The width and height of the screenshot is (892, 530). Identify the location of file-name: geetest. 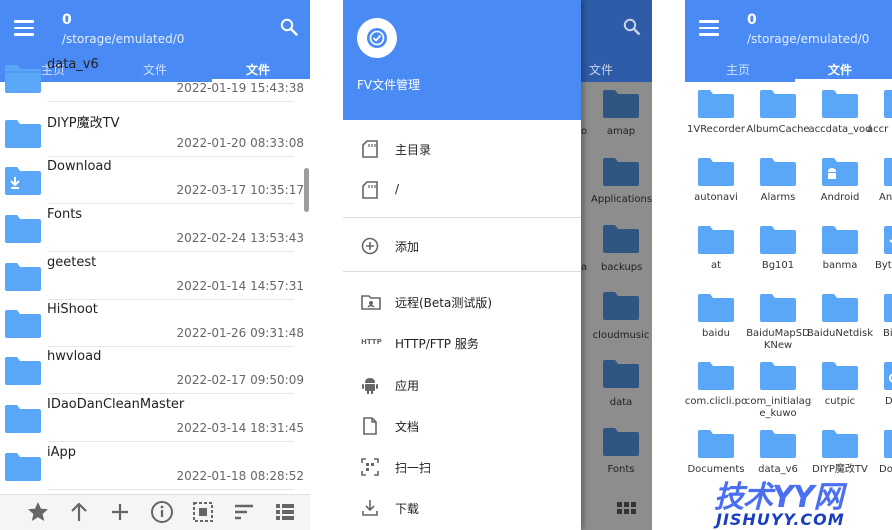
(72, 262).